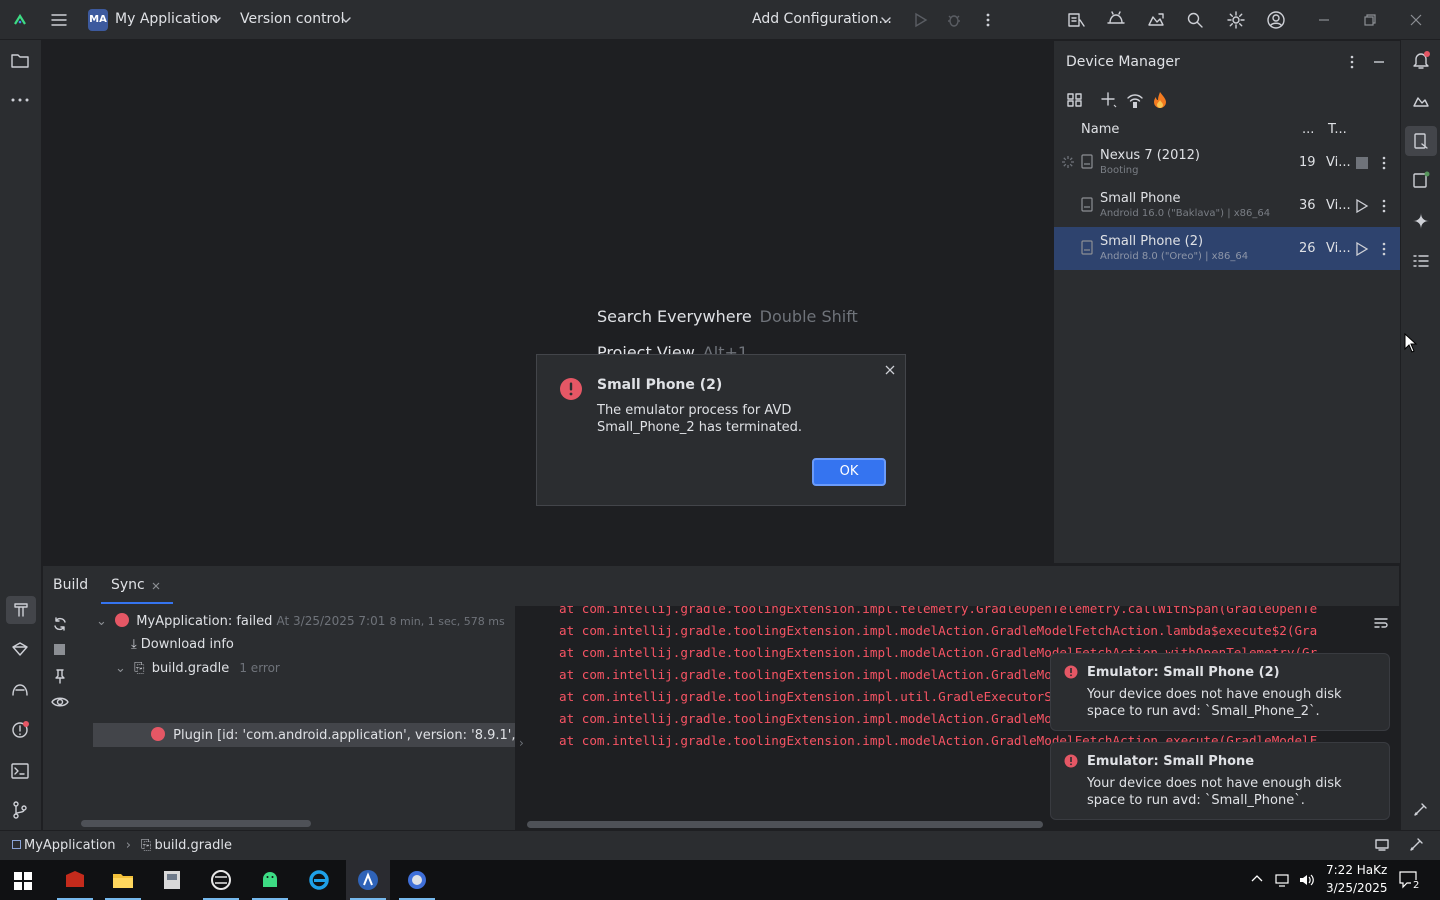 Image resolution: width=1440 pixels, height=900 pixels. What do you see at coordinates (1370, 20) in the screenshot?
I see `restore-icon` at bounding box center [1370, 20].